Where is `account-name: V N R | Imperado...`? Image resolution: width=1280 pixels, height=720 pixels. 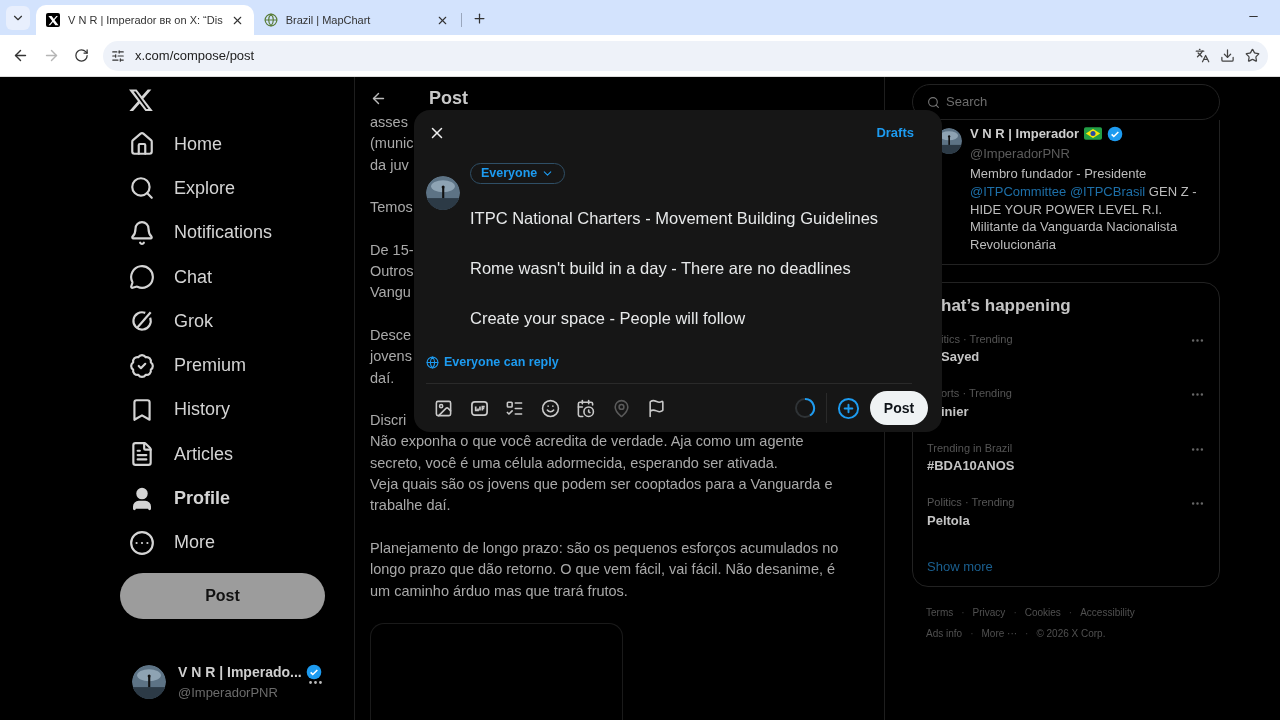 account-name: V N R | Imperado... is located at coordinates (240, 672).